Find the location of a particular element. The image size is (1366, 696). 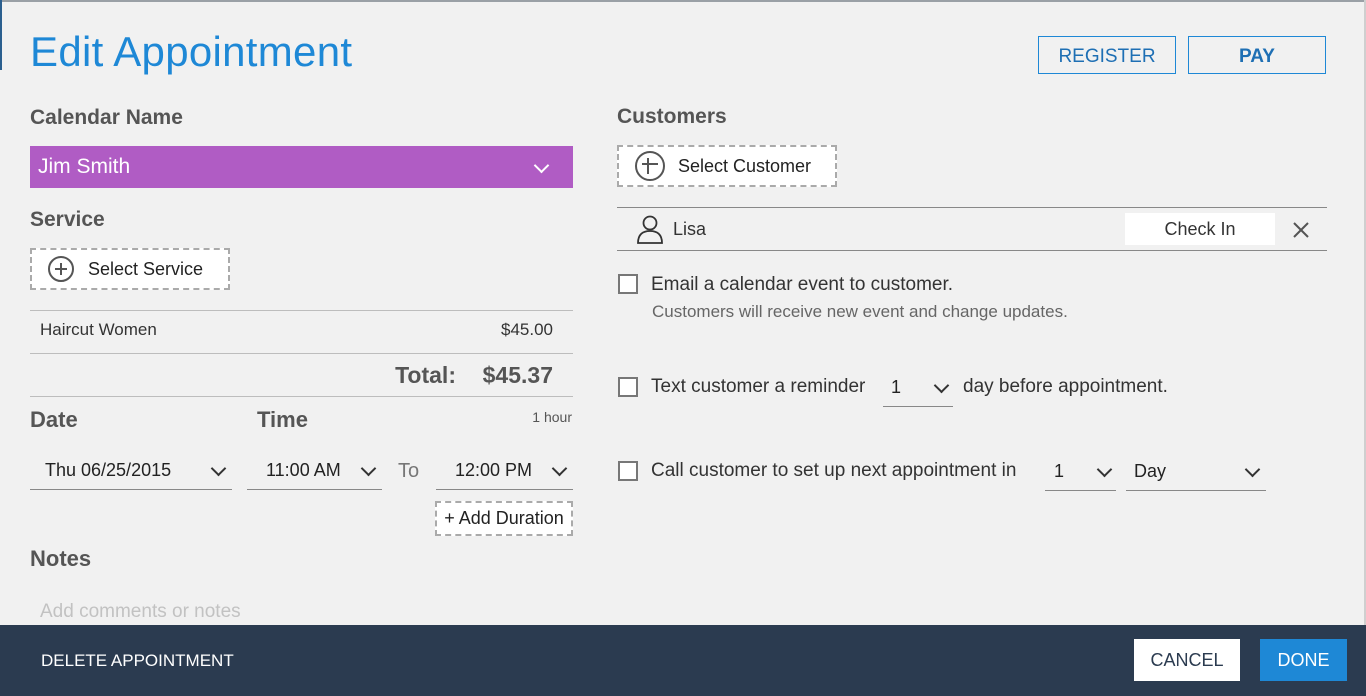

text-reminder-checkbox is located at coordinates (628, 387).